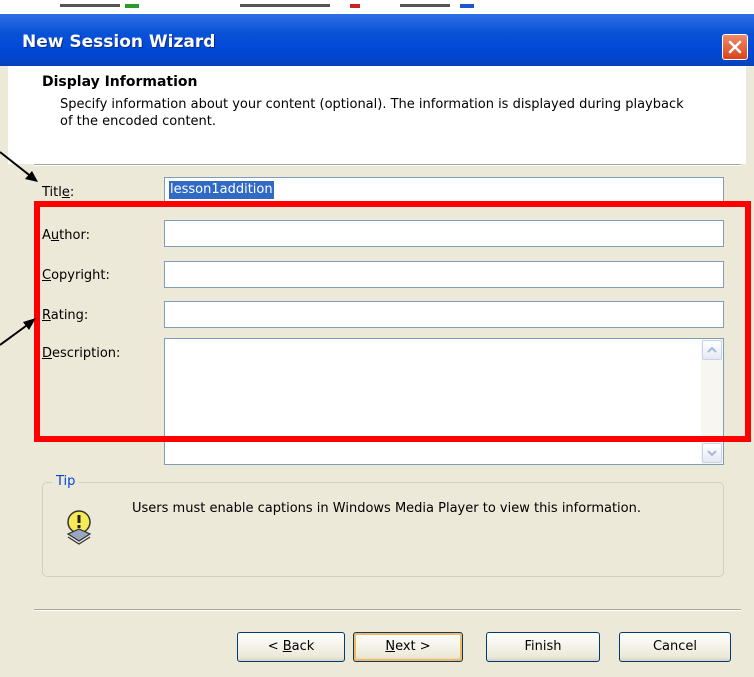  Describe the element at coordinates (18, 332) in the screenshot. I see `annotation-arrow-box` at that location.